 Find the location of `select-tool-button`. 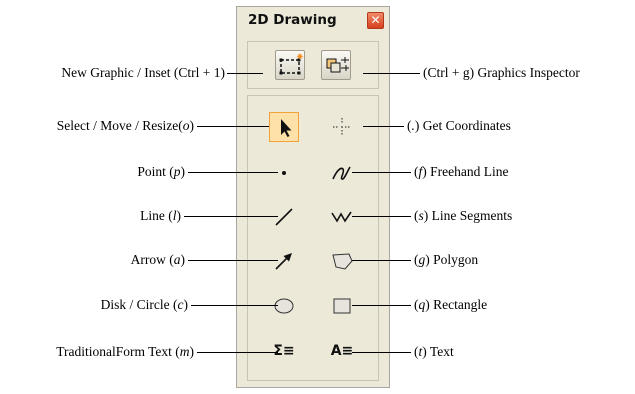

select-tool-button is located at coordinates (284, 127).